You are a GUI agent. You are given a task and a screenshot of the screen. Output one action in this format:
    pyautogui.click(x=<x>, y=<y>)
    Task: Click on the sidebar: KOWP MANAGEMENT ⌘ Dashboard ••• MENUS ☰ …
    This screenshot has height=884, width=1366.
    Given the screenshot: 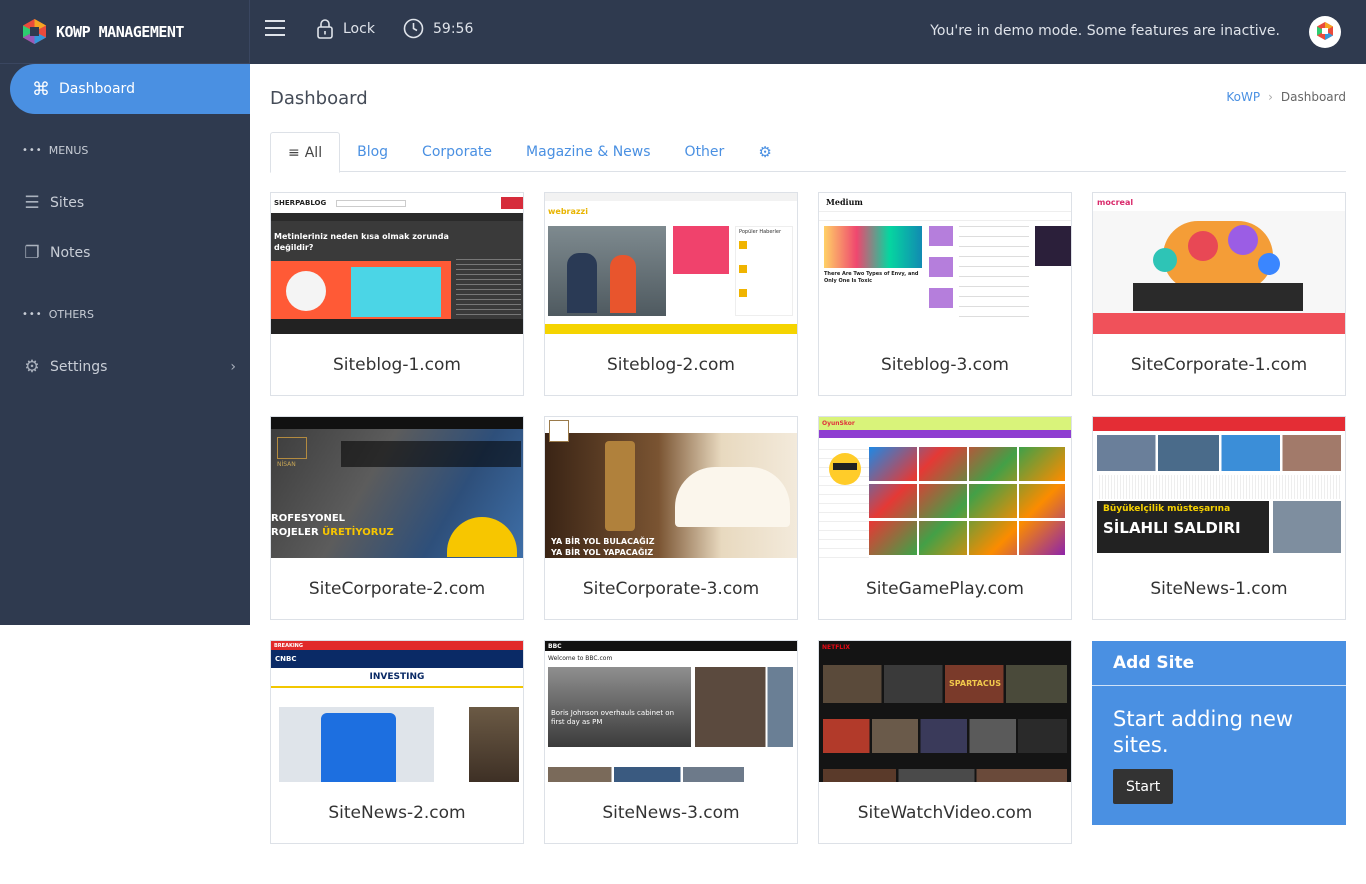 What is the action you would take?
    pyautogui.click(x=125, y=312)
    